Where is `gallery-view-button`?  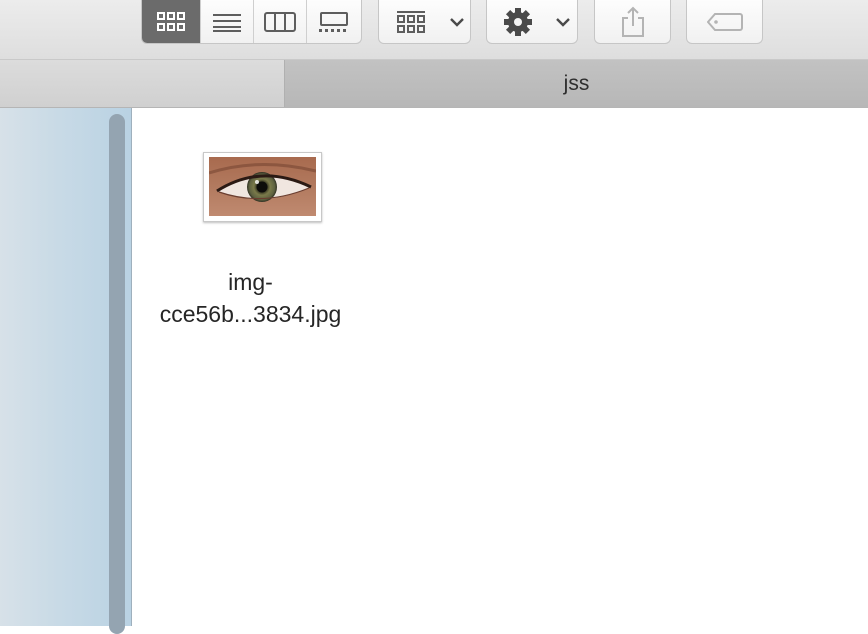
gallery-view-button is located at coordinates (333, 21).